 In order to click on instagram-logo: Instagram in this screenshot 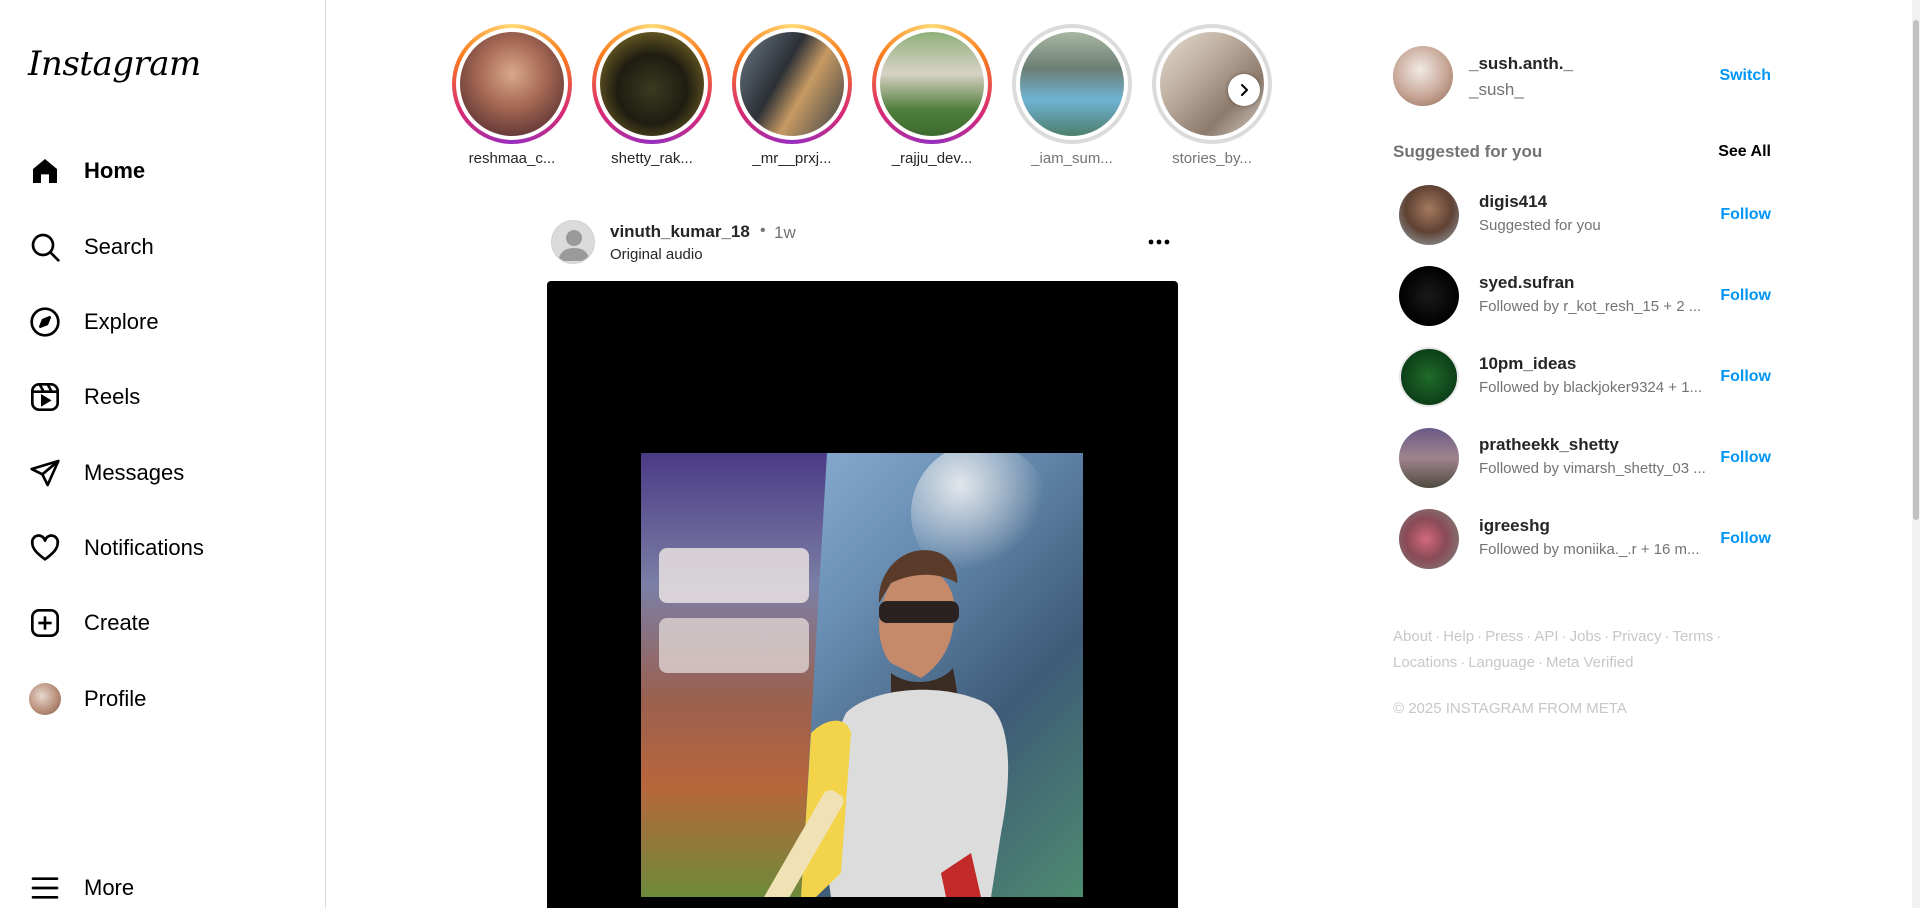, I will do `click(114, 64)`.